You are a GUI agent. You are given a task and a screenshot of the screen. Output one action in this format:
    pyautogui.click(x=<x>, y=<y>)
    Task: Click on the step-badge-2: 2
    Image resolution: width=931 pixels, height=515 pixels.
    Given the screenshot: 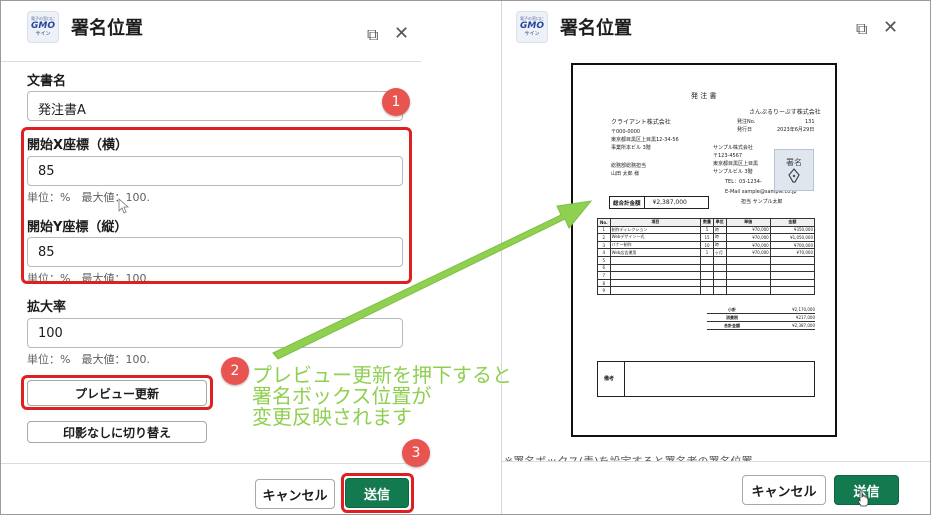 What is the action you would take?
    pyautogui.click(x=235, y=371)
    